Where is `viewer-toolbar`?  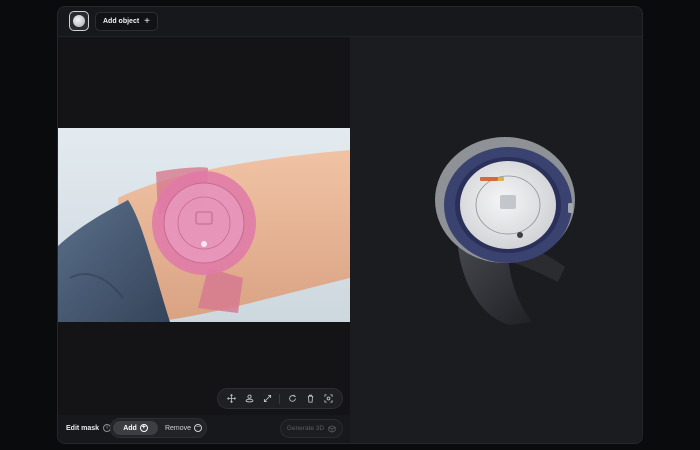
viewer-toolbar is located at coordinates (280, 398).